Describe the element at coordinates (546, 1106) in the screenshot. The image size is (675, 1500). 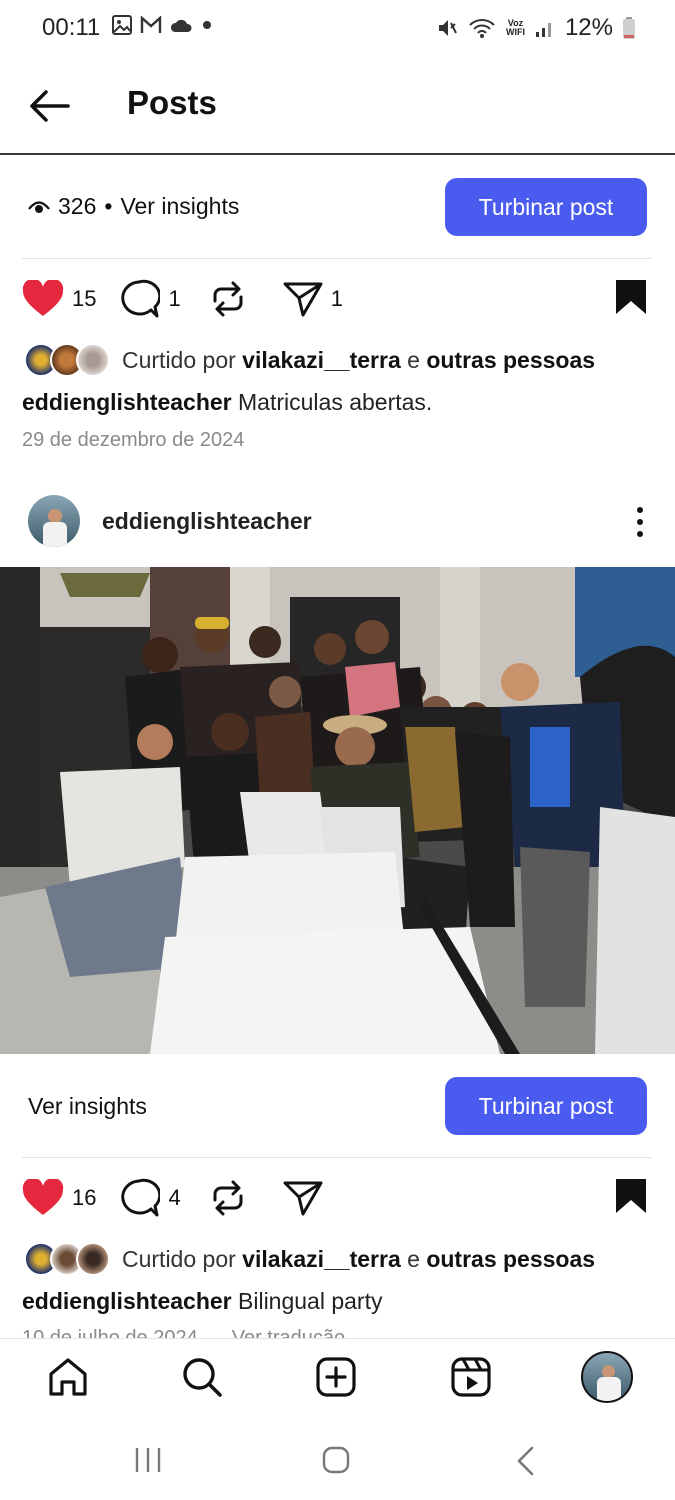
I see `post2-boost-button: Turbinar post` at that location.